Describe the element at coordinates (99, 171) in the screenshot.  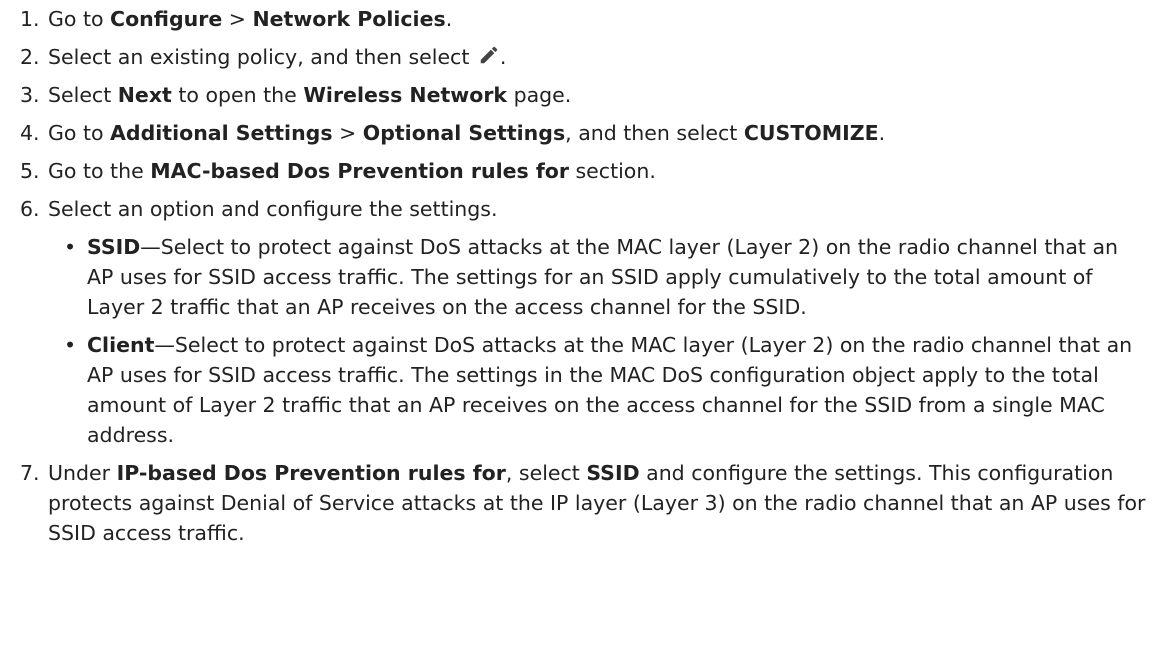
I see `text-run: Go to the` at that location.